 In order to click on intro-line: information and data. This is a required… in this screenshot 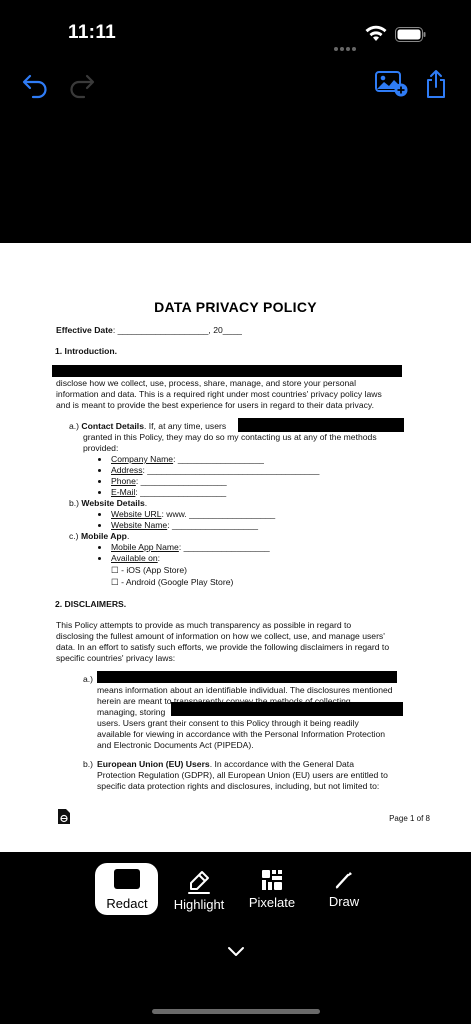, I will do `click(219, 394)`.